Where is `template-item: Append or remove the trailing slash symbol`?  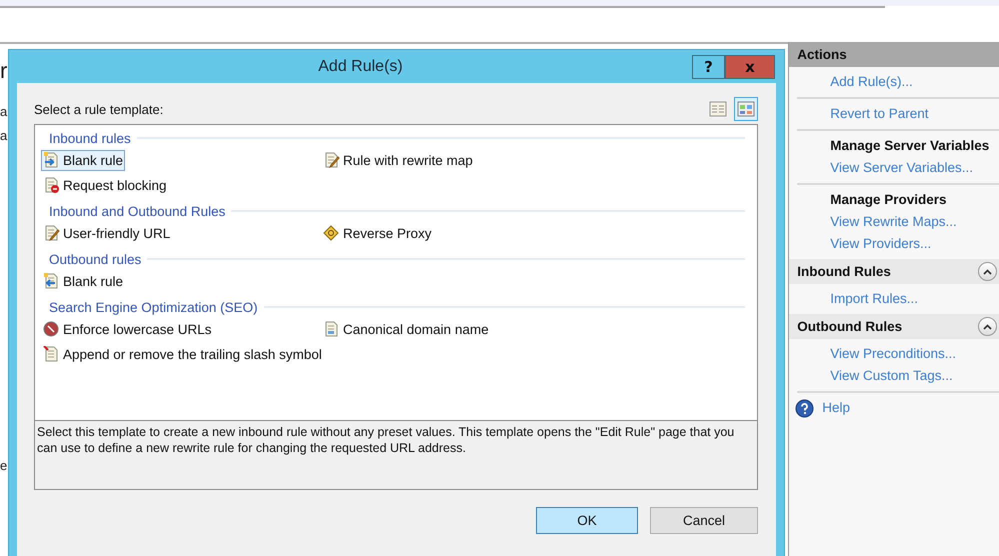
template-item: Append or remove the trailing slash symbol is located at coordinates (182, 354).